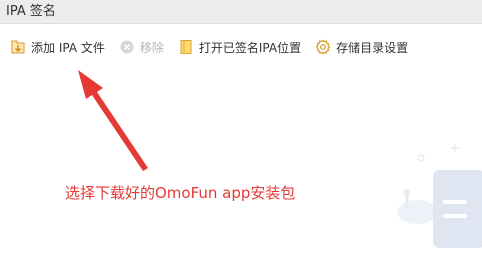 This screenshot has width=482, height=266. Describe the element at coordinates (186, 47) in the screenshot. I see `folder-icon` at that location.